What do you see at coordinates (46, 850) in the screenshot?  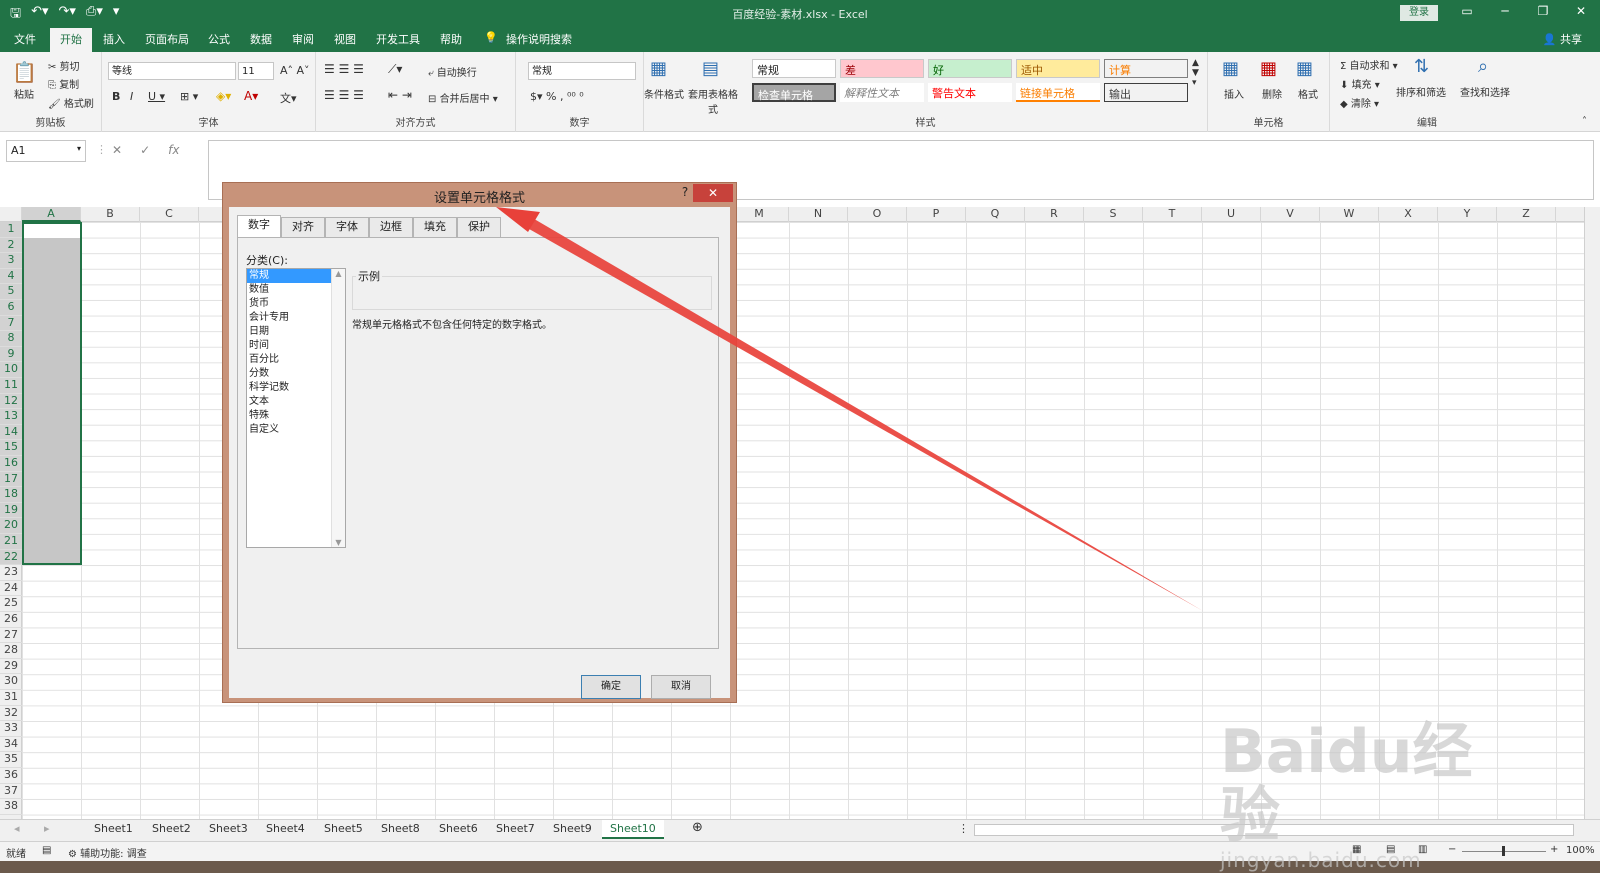 I see `macro-record-icon: ▤` at bounding box center [46, 850].